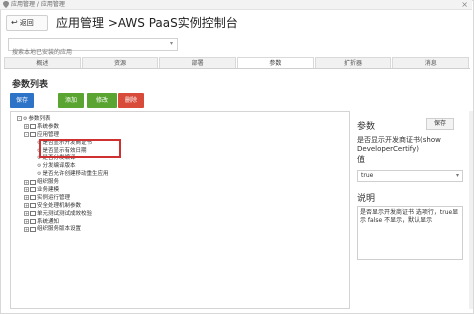 The width and height of the screenshot is (474, 314). I want to click on edit-button: 修改, so click(102, 100).